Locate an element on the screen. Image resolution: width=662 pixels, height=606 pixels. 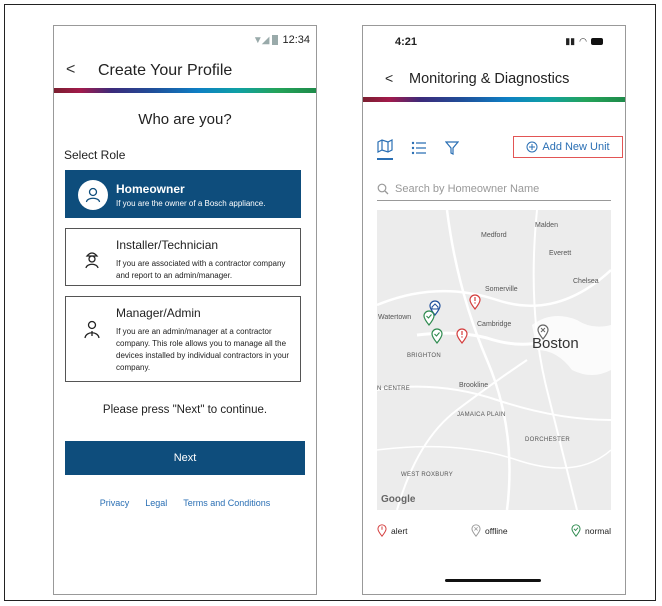
map-label: Malden is located at coordinates (546, 225).